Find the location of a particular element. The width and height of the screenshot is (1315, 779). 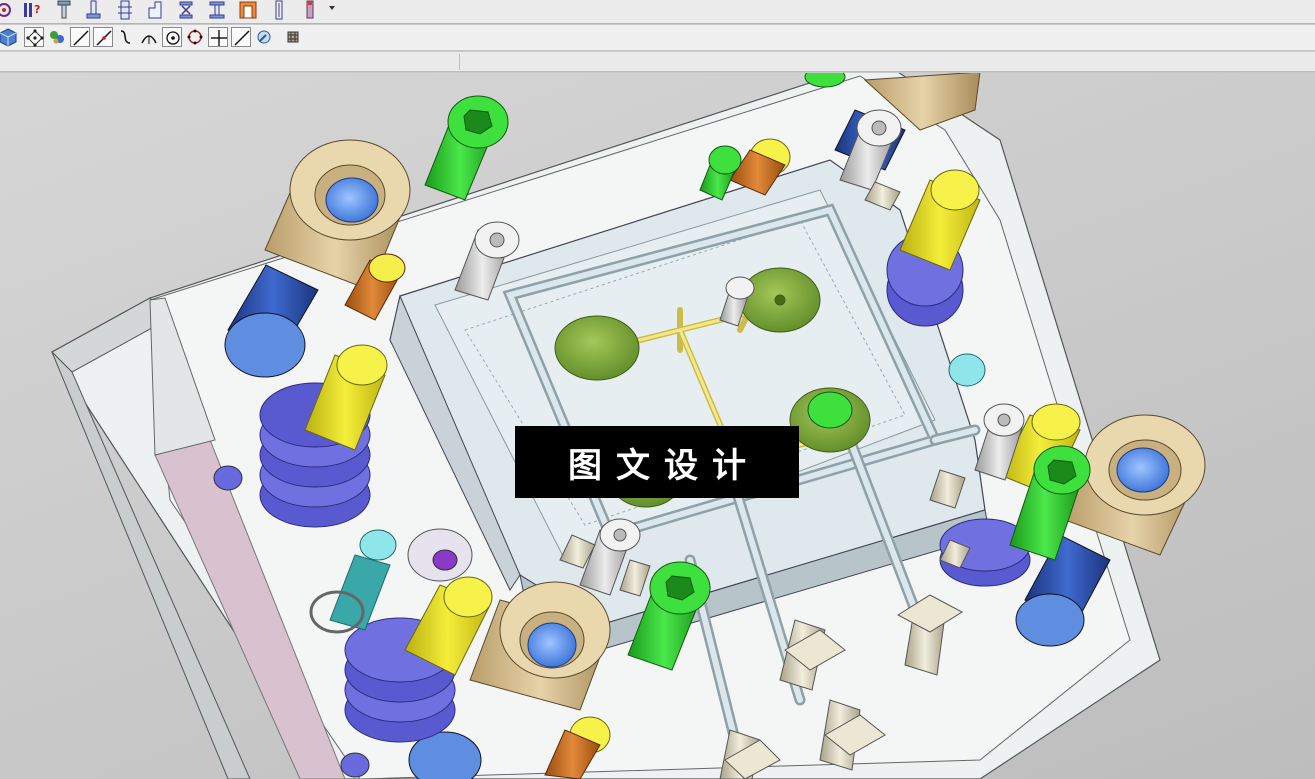

pin-icon is located at coordinates (310, 10).